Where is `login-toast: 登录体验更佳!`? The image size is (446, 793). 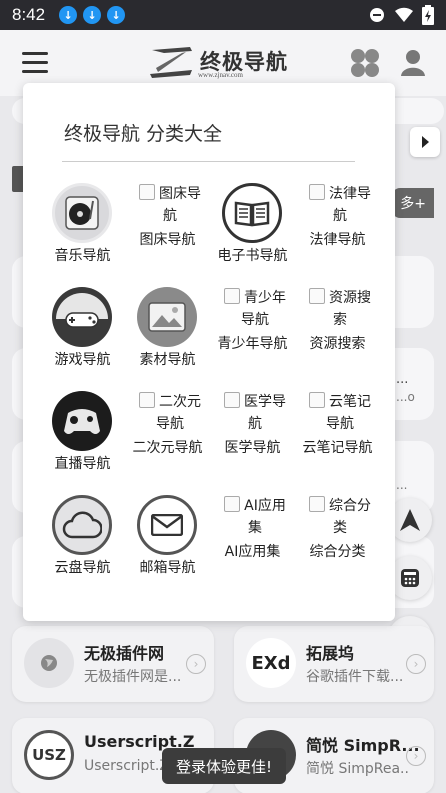
login-toast: 登录体验更佳! is located at coordinates (224, 766).